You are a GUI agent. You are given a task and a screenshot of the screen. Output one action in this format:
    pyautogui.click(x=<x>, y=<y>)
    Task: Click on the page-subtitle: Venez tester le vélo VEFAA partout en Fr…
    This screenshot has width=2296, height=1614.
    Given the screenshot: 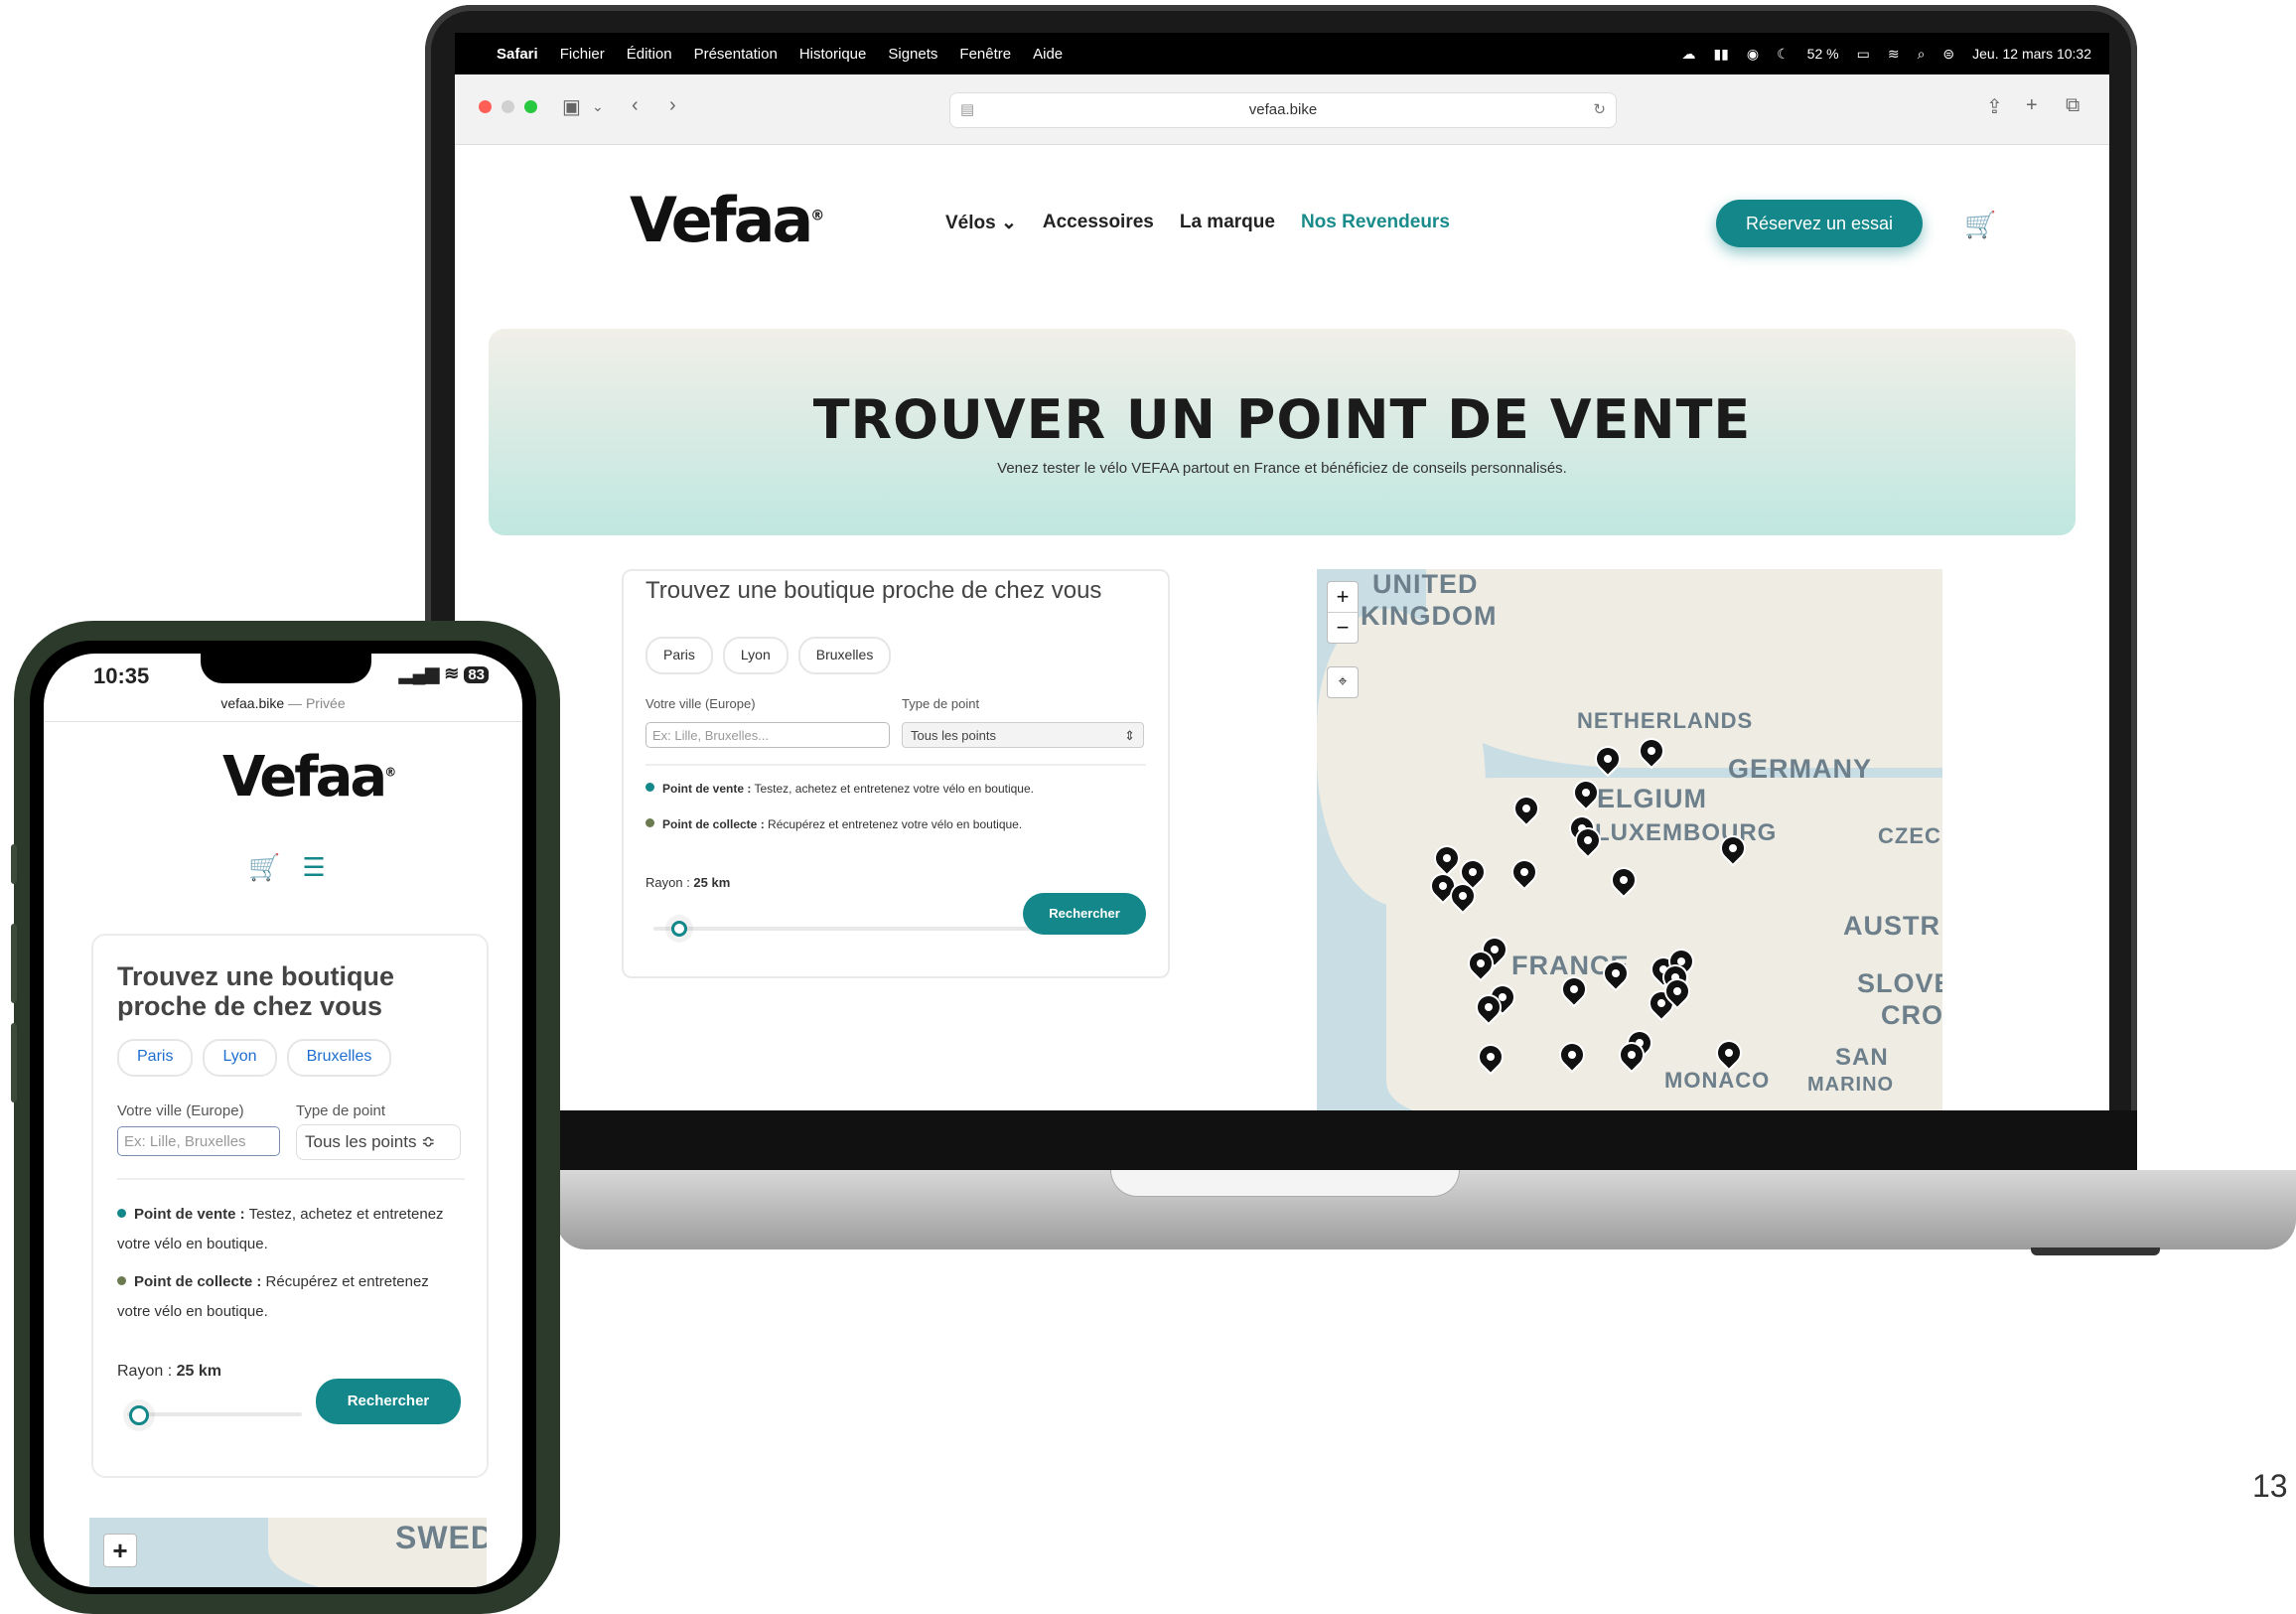 What is the action you would take?
    pyautogui.click(x=1282, y=468)
    